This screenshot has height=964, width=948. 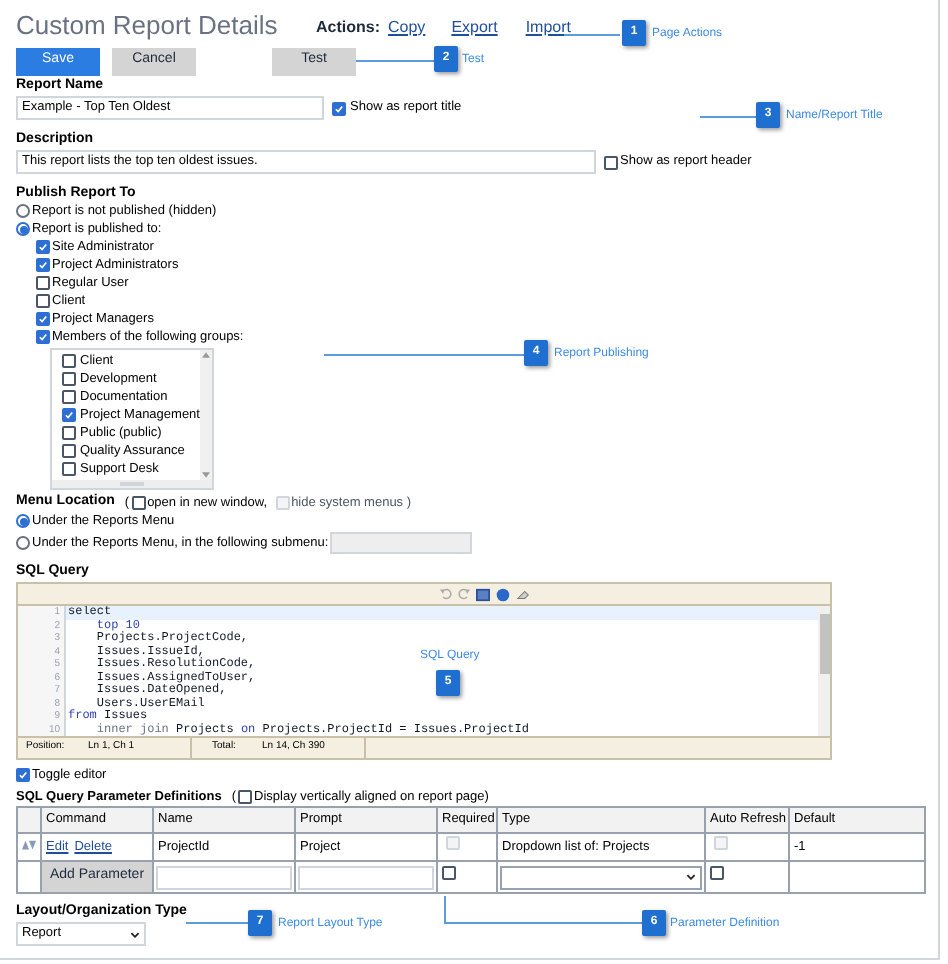 I want to click on reorder-arrows-icon, so click(x=29, y=845).